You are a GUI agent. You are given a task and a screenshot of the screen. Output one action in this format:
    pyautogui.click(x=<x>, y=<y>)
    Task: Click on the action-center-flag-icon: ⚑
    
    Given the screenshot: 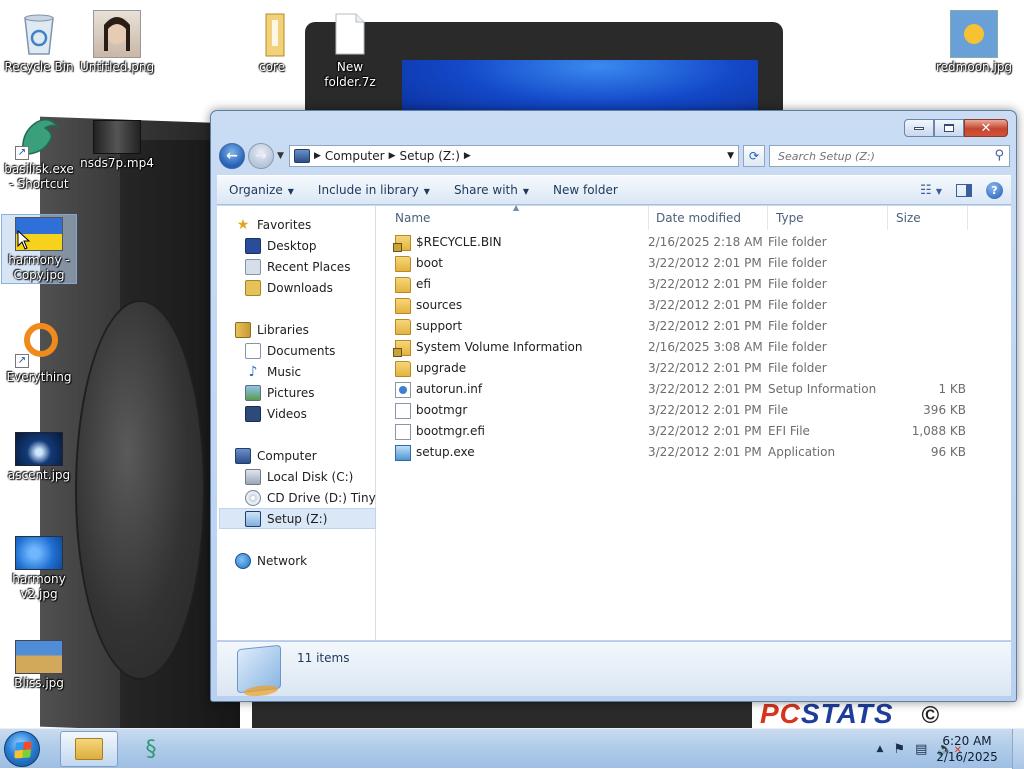 What is the action you would take?
    pyautogui.click(x=899, y=749)
    